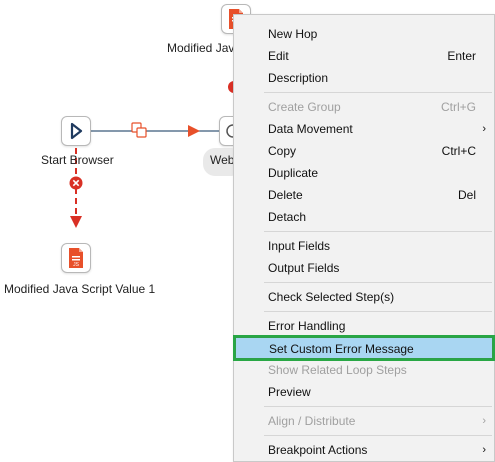 This screenshot has height=462, width=495. I want to click on svg-text: JS, so click(76, 265).